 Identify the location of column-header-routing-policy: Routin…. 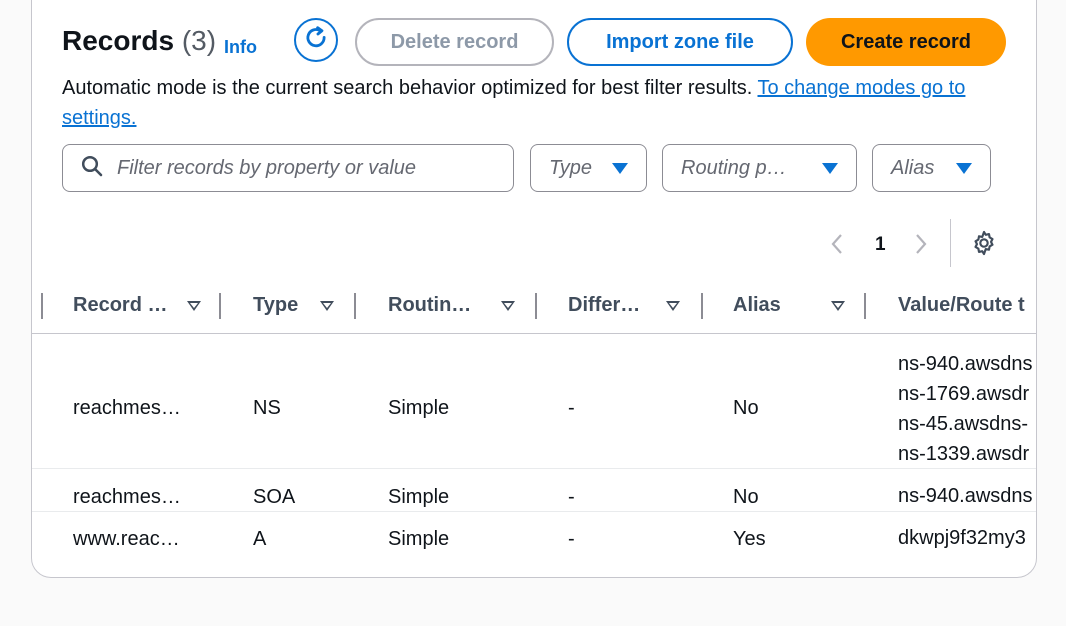
(458, 305).